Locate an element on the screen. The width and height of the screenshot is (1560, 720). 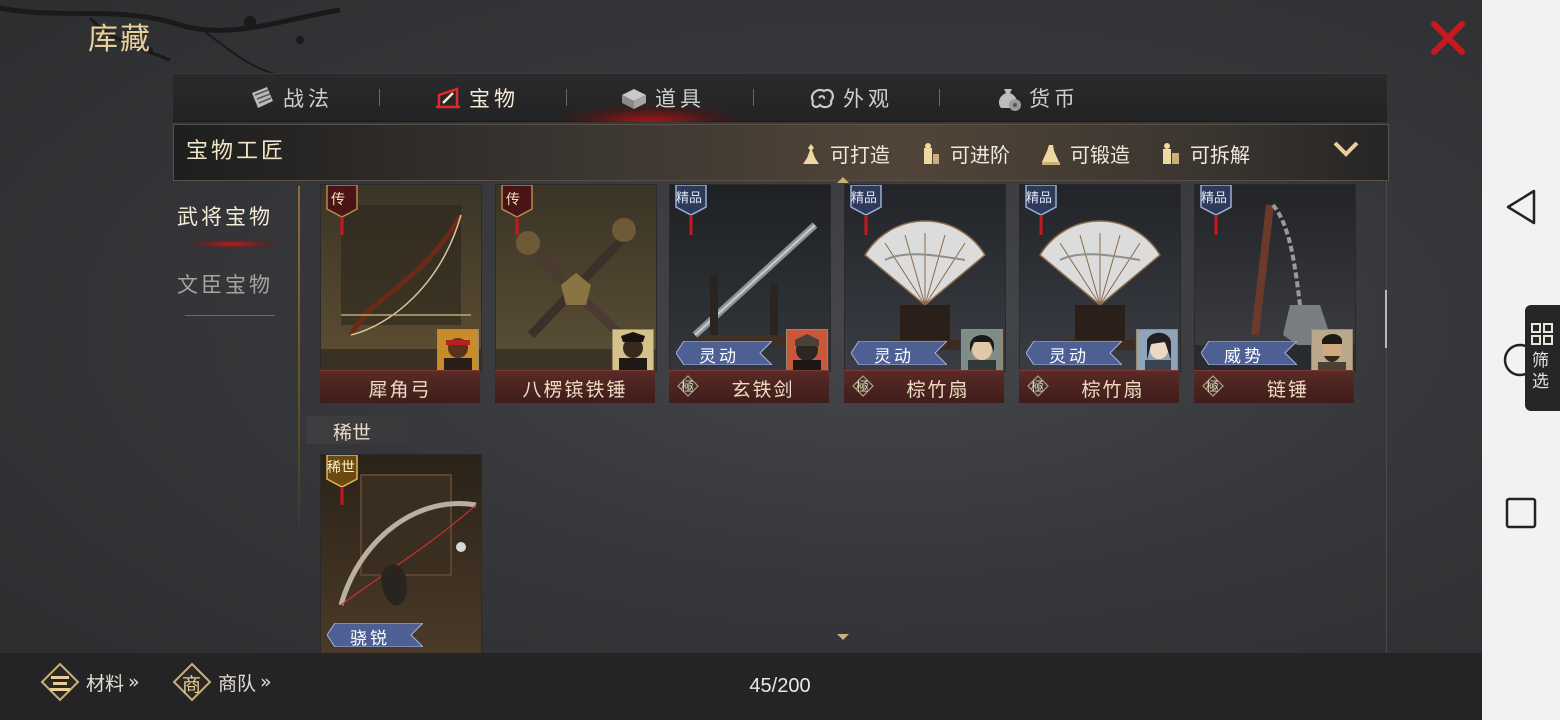
treasure-name: 犀角弓 is located at coordinates (400, 390).